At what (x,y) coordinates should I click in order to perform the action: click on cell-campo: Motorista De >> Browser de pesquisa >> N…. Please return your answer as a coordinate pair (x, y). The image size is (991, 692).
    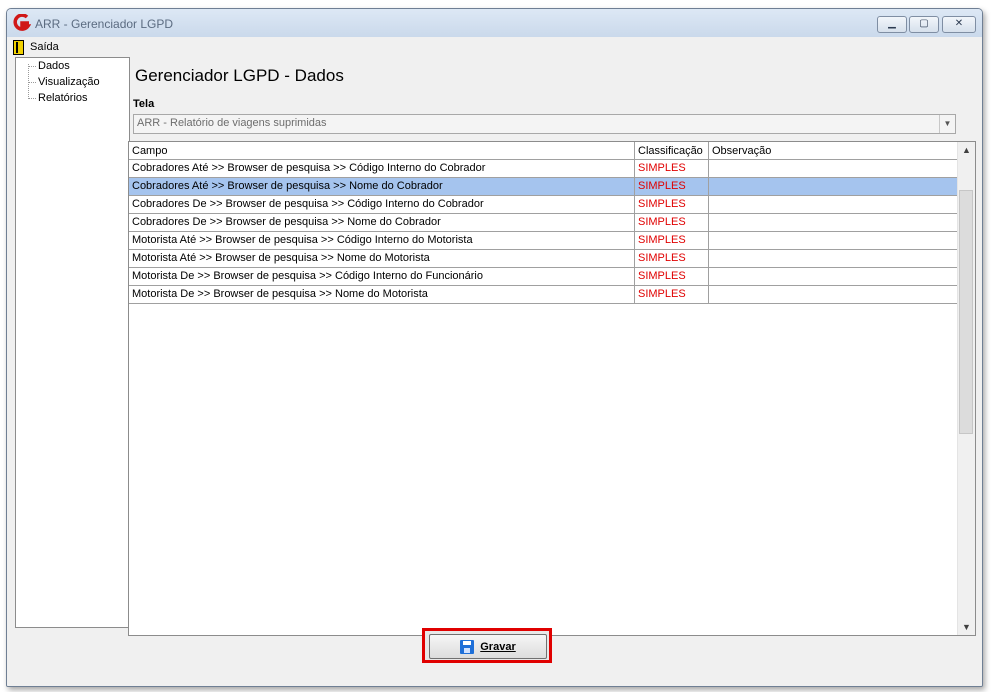
    Looking at the image, I should click on (382, 295).